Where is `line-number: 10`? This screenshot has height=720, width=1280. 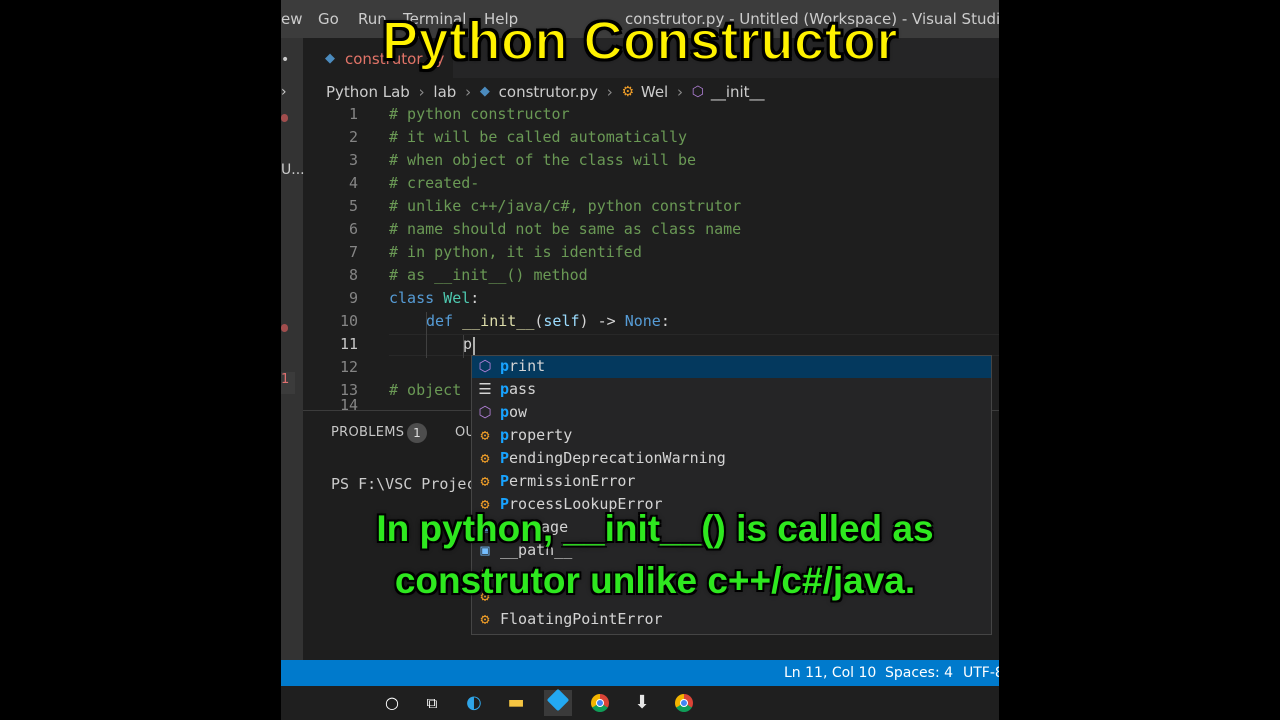
line-number: 10 is located at coordinates (348, 321).